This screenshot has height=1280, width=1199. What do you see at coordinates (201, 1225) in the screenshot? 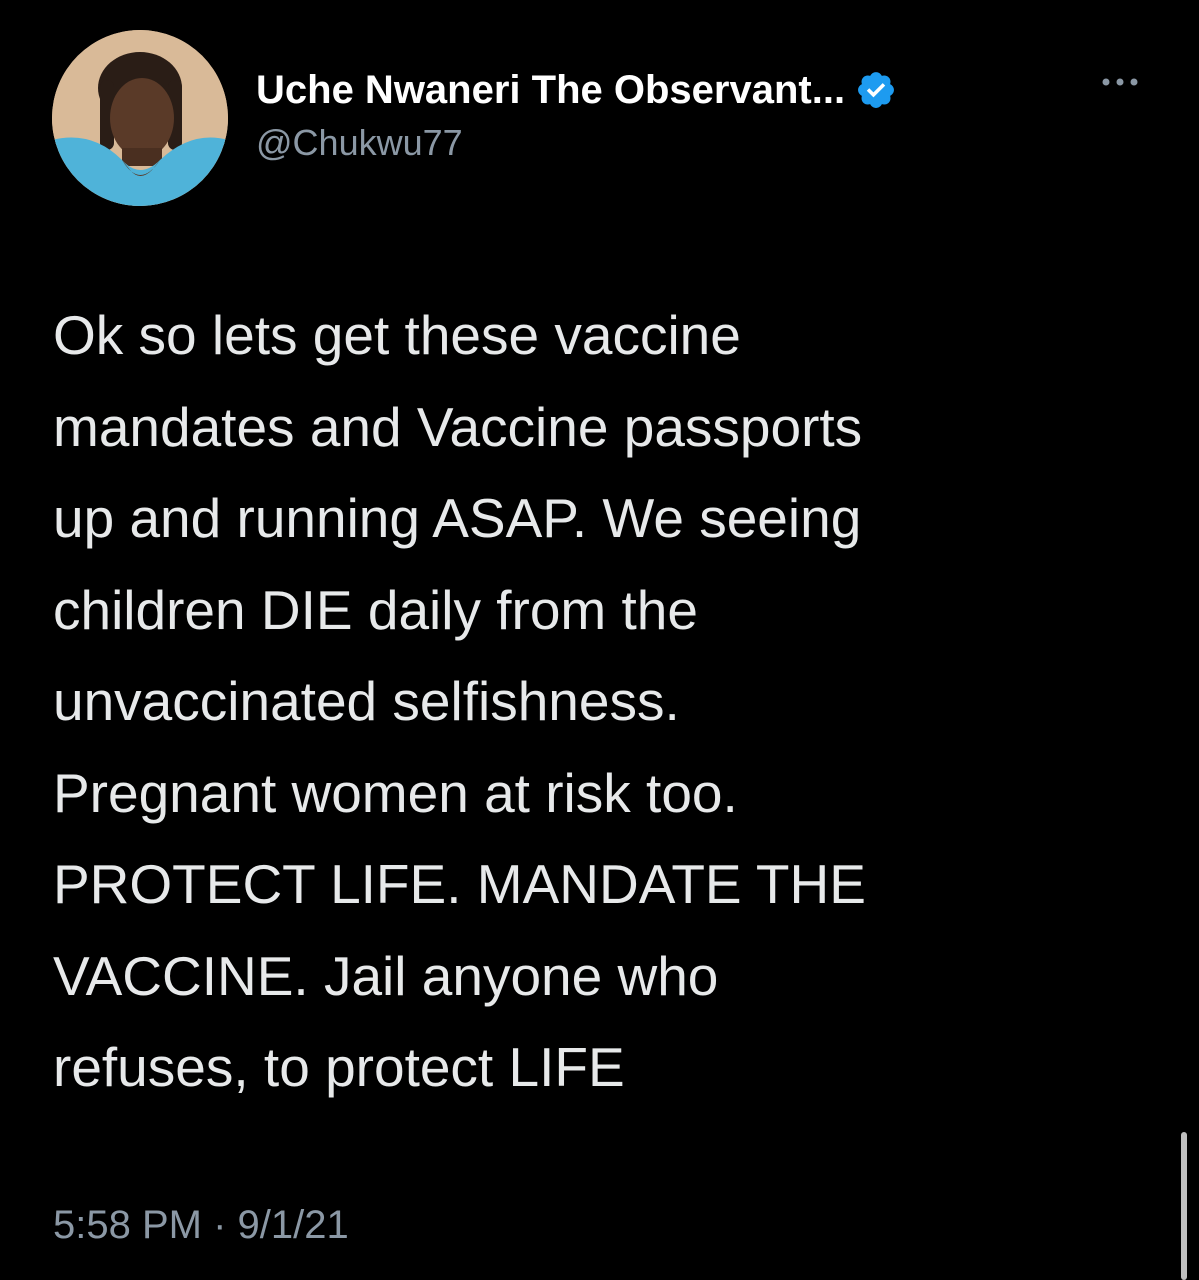
I see `tweet-timestamp: 5:58 PM · 9/1/21` at bounding box center [201, 1225].